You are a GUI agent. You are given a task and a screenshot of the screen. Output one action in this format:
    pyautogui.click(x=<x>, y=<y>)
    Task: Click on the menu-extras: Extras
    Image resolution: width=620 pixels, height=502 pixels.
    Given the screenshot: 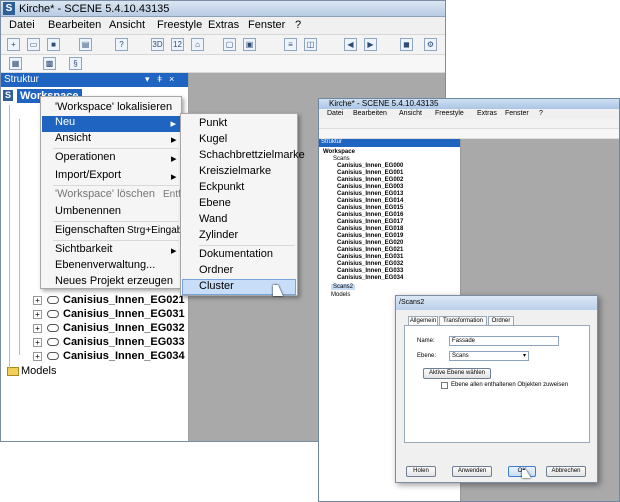 What is the action you would take?
    pyautogui.click(x=223, y=25)
    